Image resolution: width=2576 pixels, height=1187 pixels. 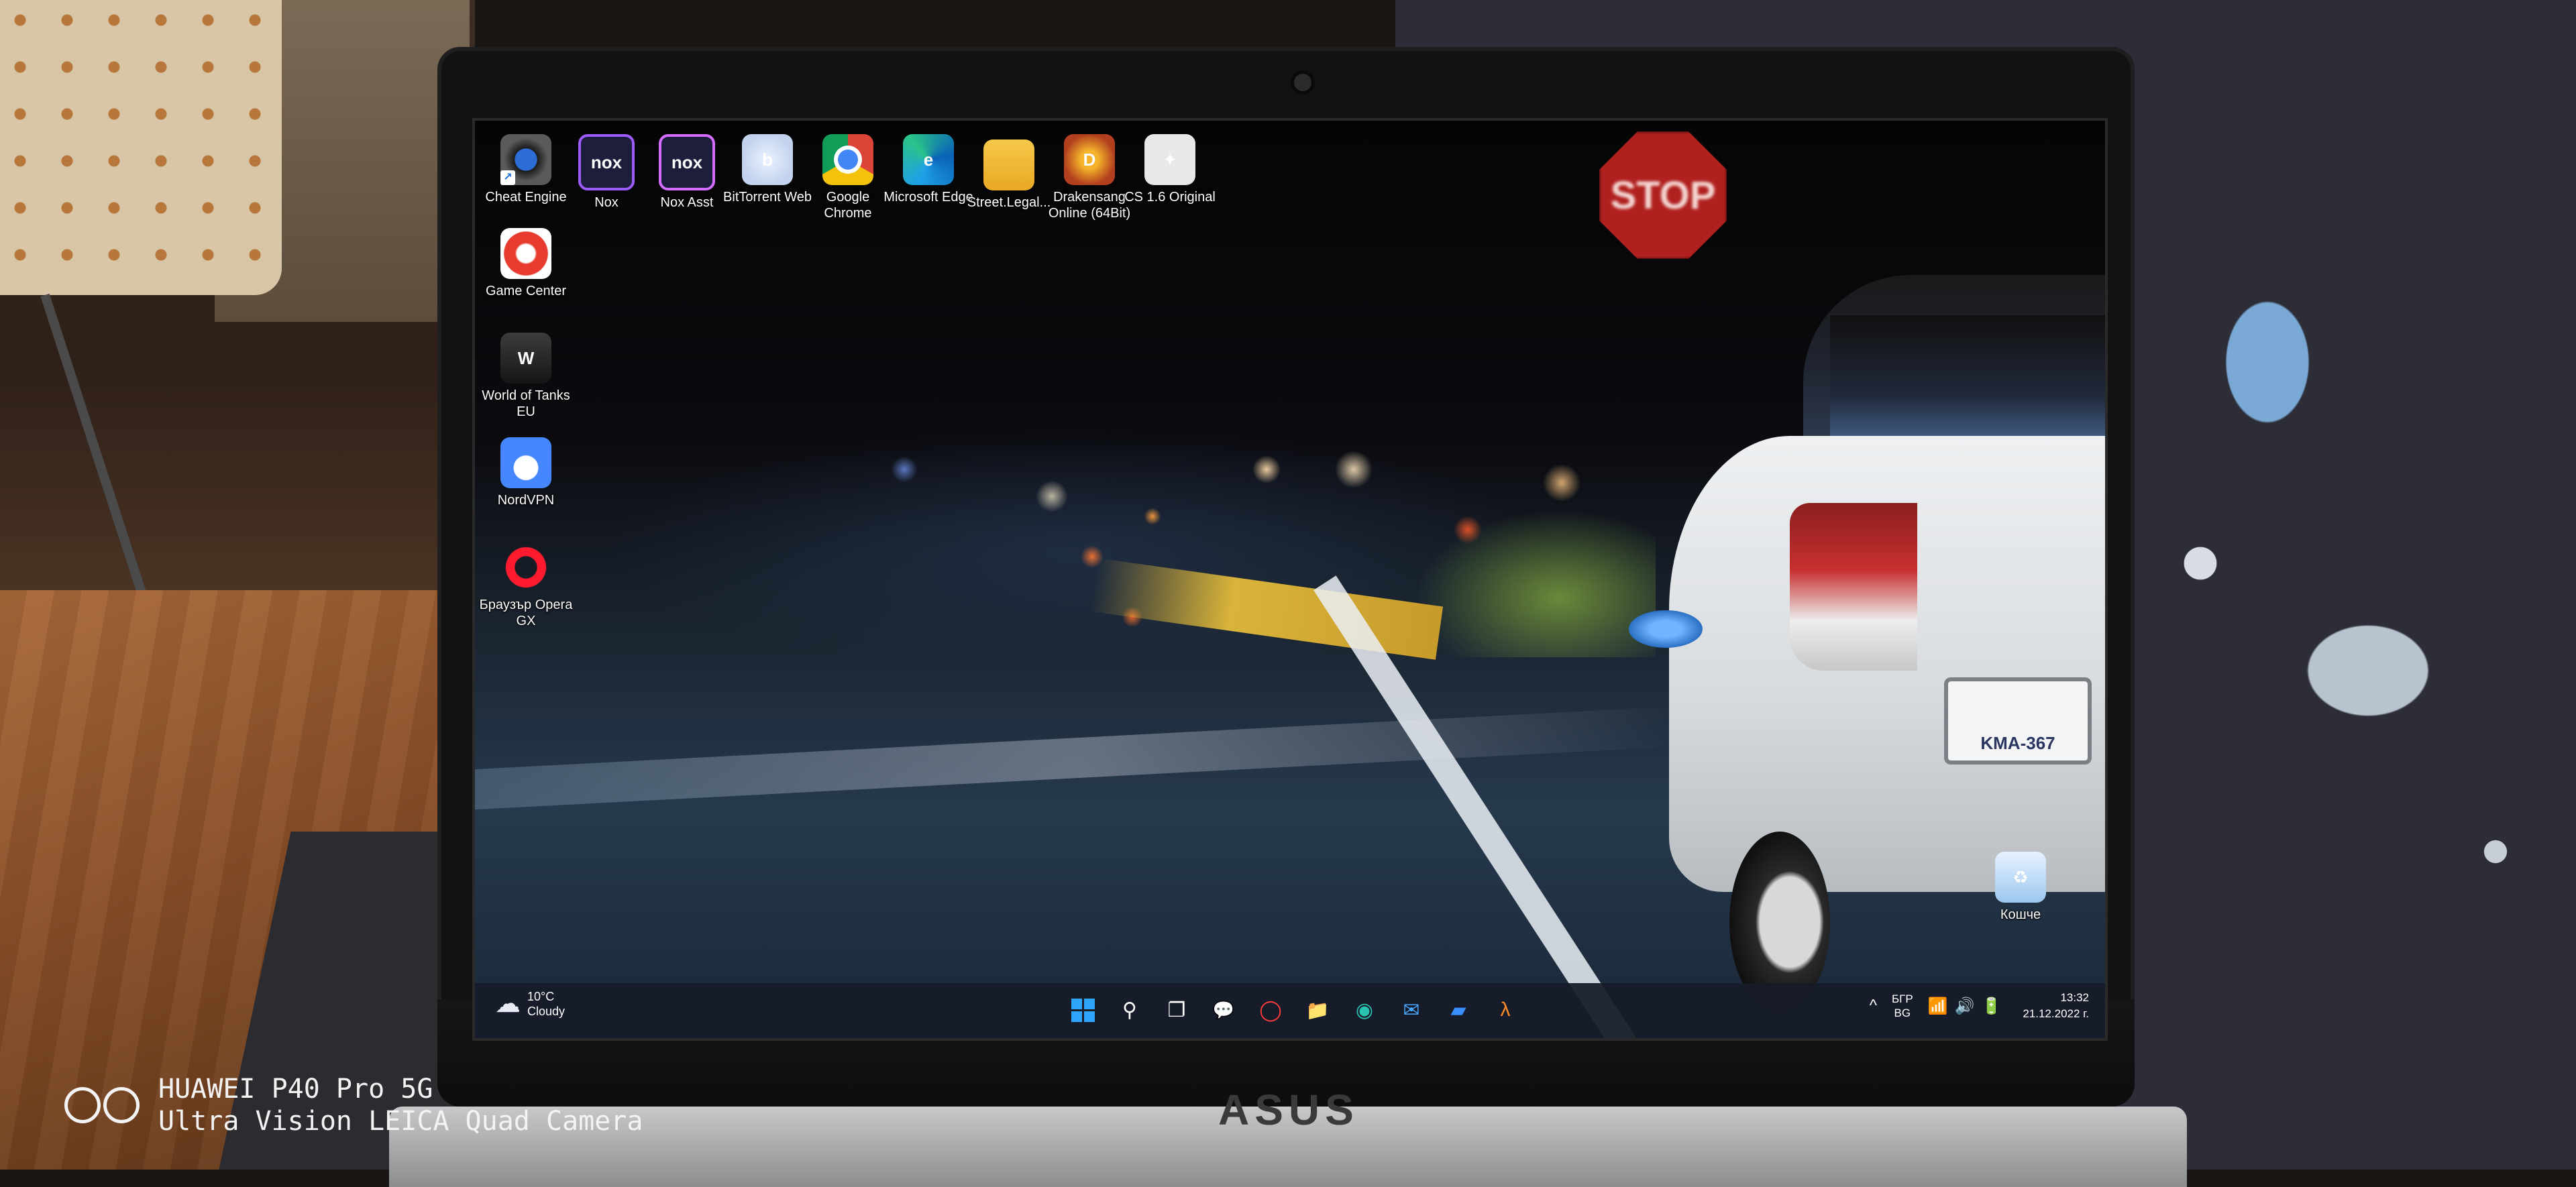 I want to click on desktop-icon-cheat-engine: ↗ Cheat Engine, so click(x=526, y=170).